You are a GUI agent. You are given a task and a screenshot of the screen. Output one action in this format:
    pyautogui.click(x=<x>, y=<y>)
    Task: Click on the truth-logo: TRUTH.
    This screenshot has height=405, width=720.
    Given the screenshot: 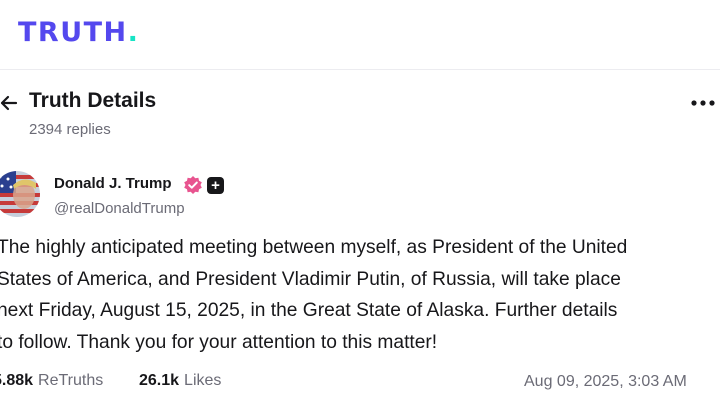 What is the action you would take?
    pyautogui.click(x=78, y=32)
    